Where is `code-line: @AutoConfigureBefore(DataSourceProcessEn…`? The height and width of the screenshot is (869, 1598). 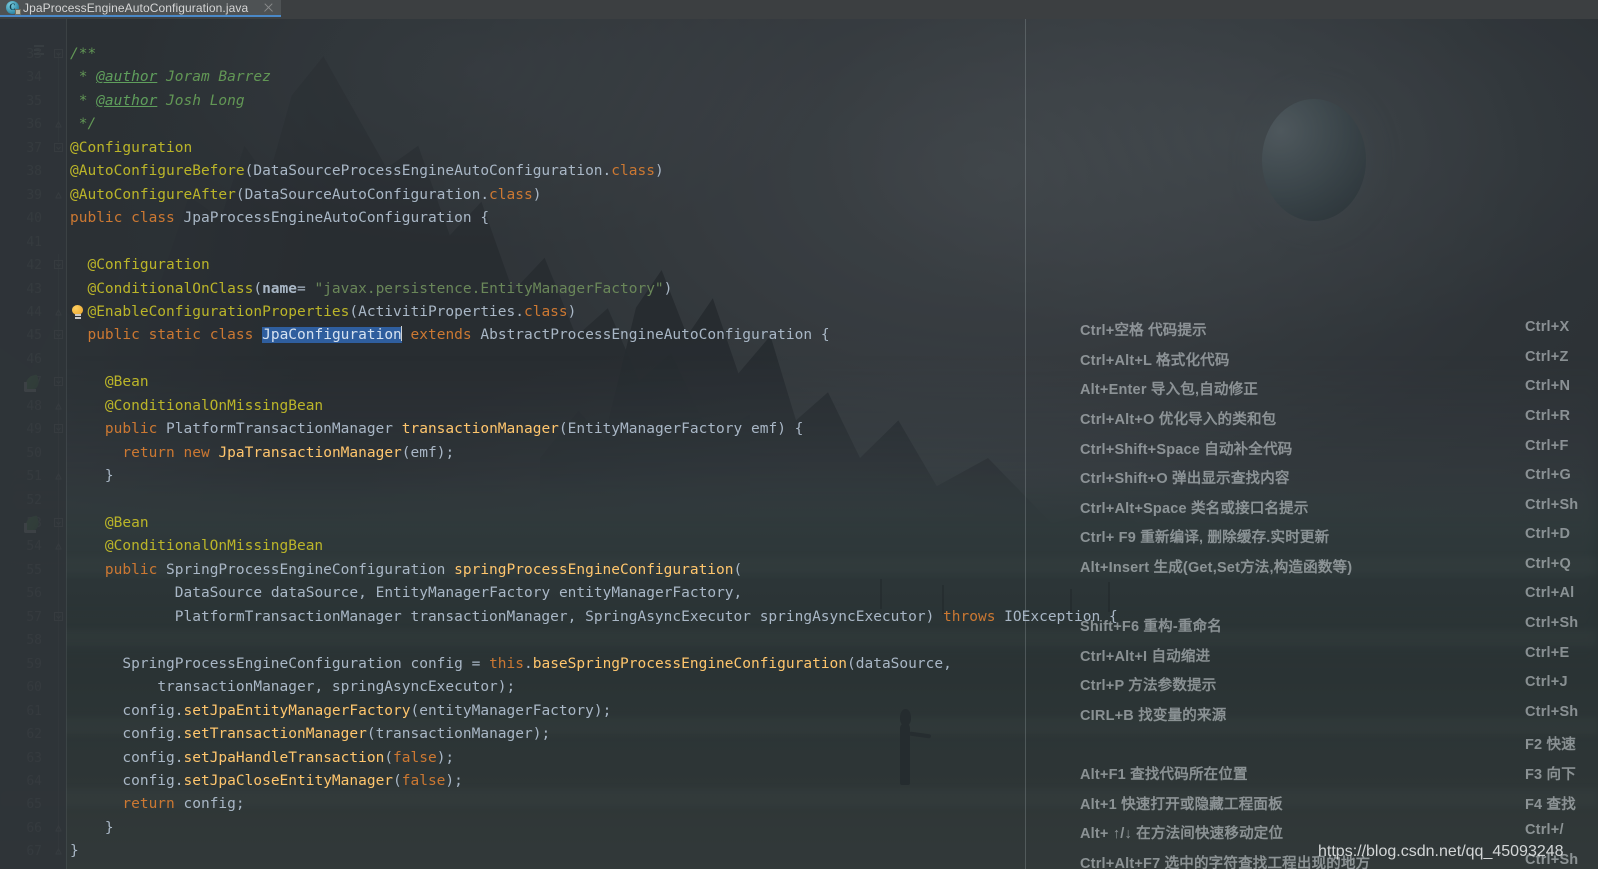 code-line: @AutoConfigureBefore(DataSourceProcessEn… is located at coordinates (367, 171).